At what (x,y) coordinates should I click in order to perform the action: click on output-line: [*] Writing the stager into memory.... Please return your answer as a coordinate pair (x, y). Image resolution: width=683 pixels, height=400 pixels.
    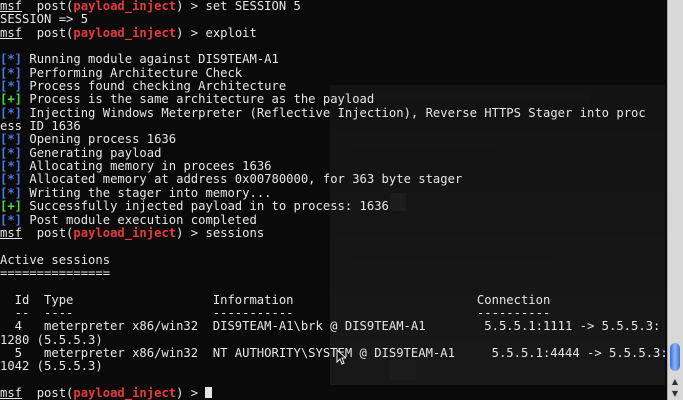
    Looking at the image, I should click on (334, 192).